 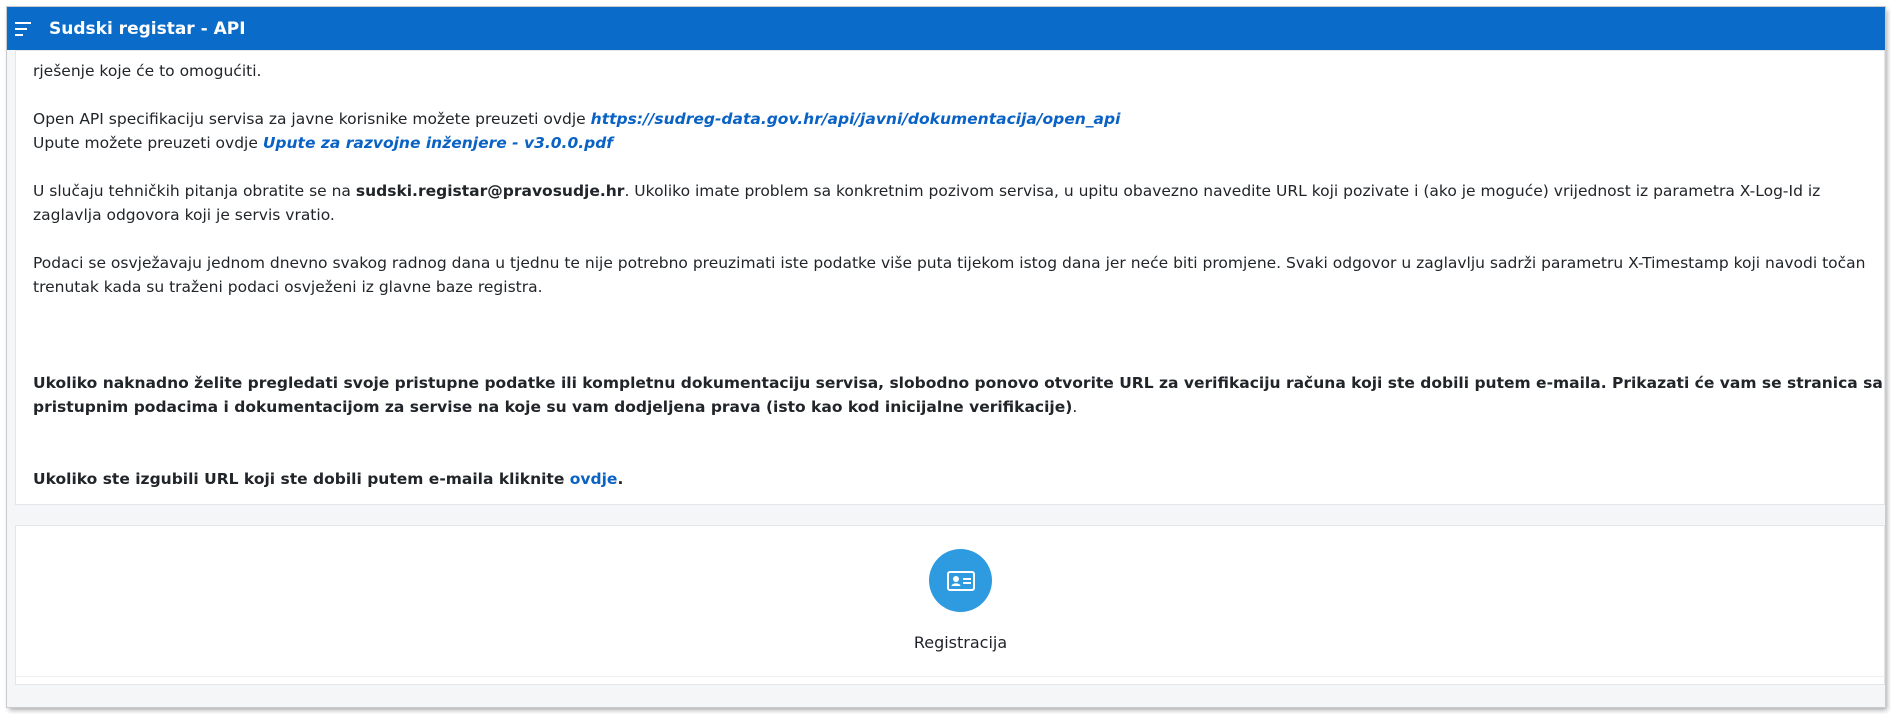 What do you see at coordinates (594, 479) in the screenshot?
I see `lost-link: ovdje` at bounding box center [594, 479].